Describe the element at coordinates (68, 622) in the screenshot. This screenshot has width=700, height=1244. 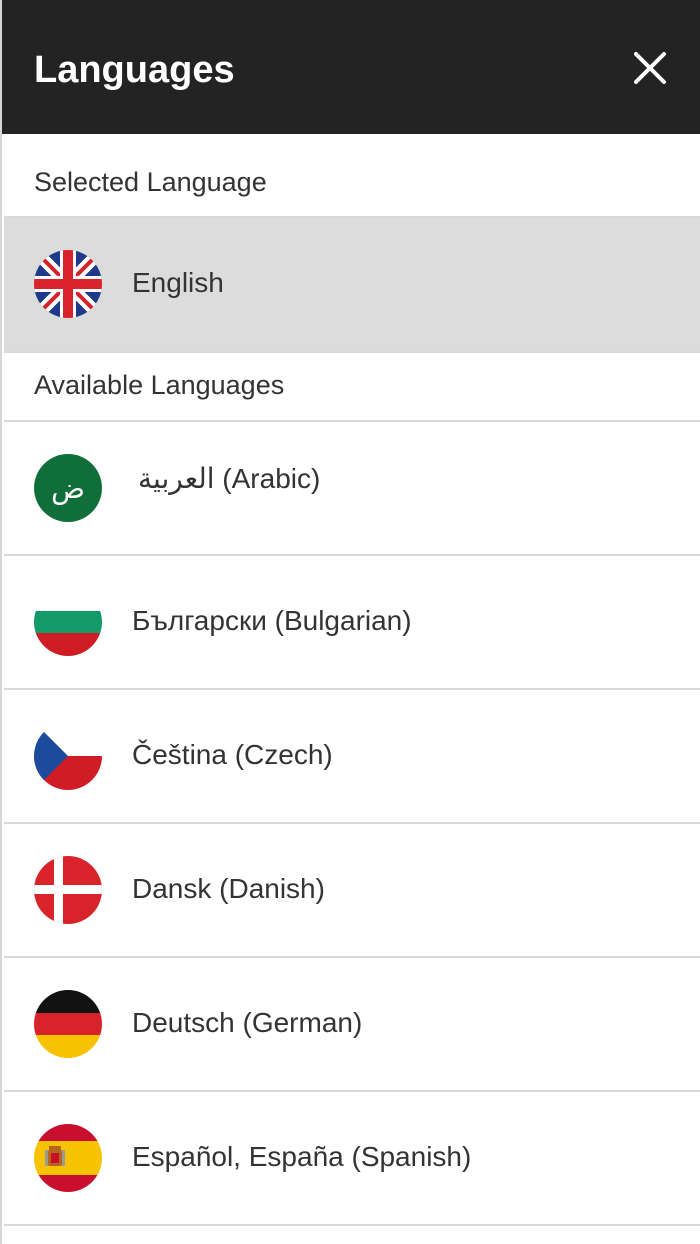
I see `bulgaria-flag-icon` at that location.